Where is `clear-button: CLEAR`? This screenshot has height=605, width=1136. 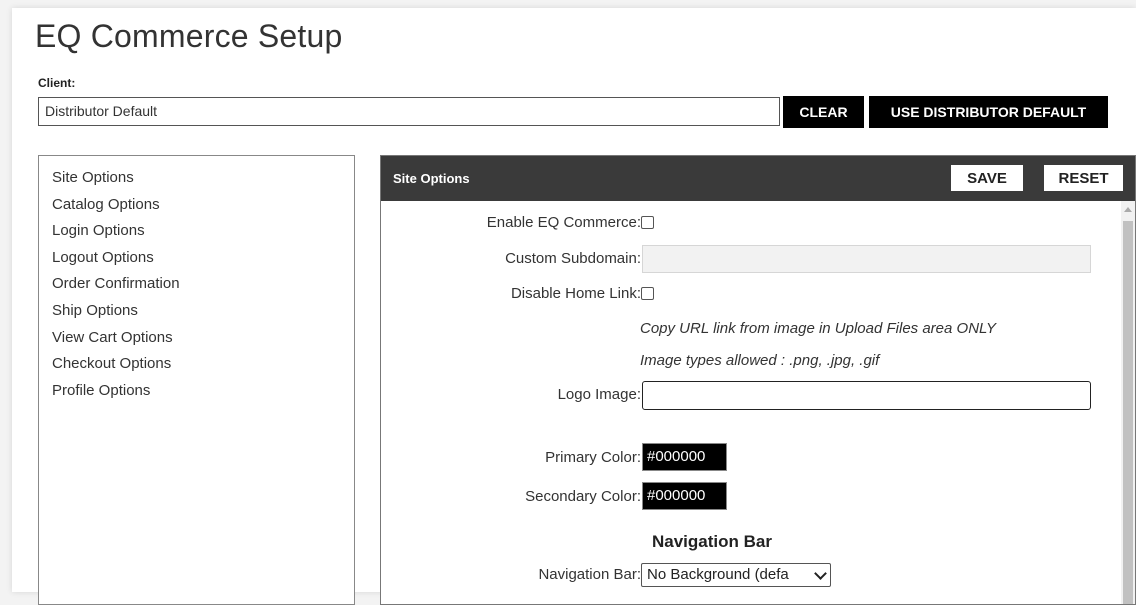 clear-button: CLEAR is located at coordinates (823, 112).